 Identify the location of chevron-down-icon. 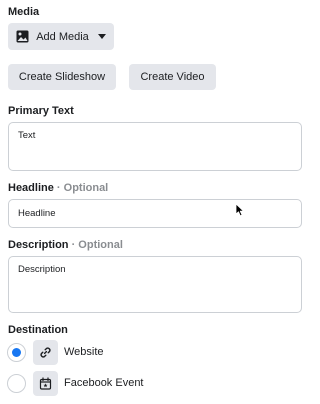
(101, 36).